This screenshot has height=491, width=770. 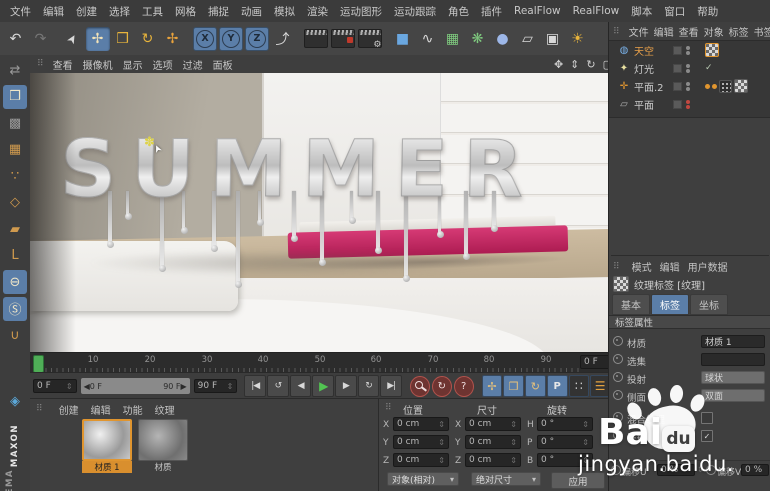 What do you see at coordinates (423, 479) in the screenshot?
I see `coordinate-mode-dropdown: 对象(相对) ▾` at bounding box center [423, 479].